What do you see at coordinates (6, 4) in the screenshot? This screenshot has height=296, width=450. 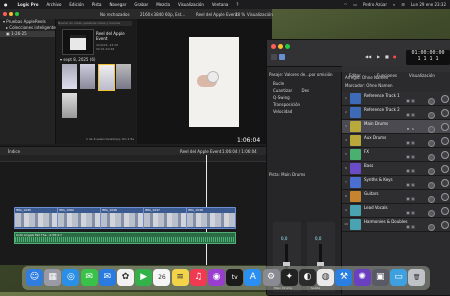 I see `apple-menu-icon: ●` at bounding box center [6, 4].